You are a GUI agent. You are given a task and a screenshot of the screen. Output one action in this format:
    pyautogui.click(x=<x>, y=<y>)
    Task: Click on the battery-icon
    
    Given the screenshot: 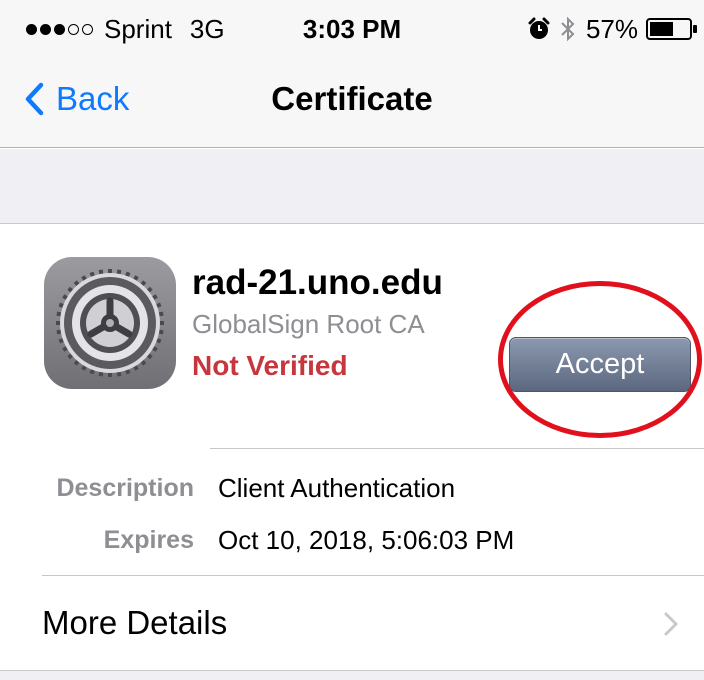 What is the action you would take?
    pyautogui.click(x=672, y=29)
    